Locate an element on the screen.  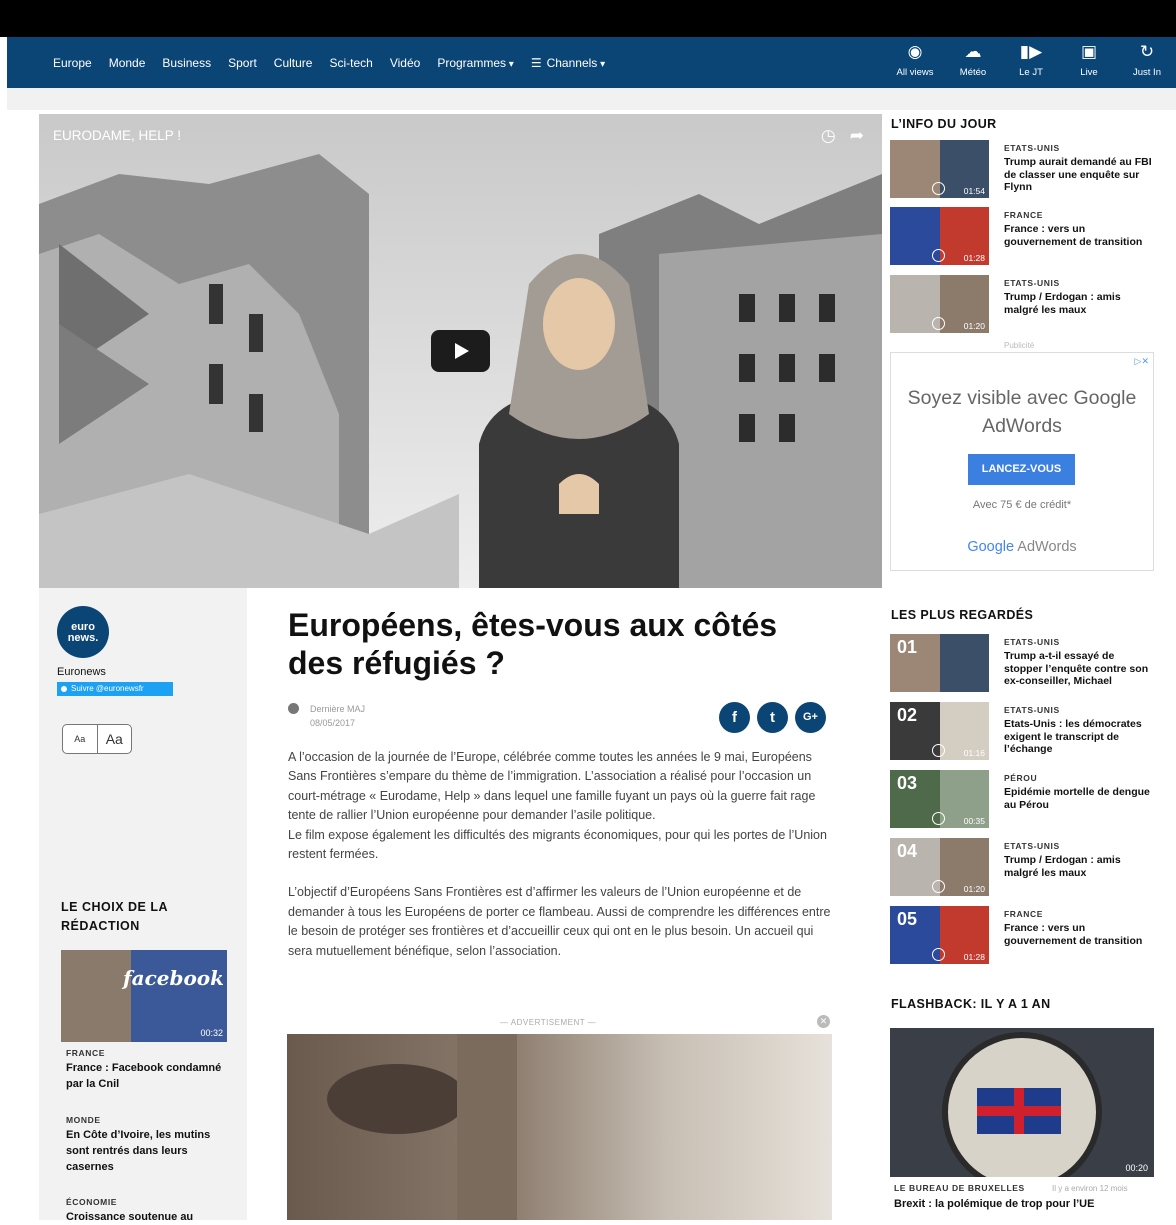
last-update-date: 08/05/2017 is located at coordinates (333, 723).